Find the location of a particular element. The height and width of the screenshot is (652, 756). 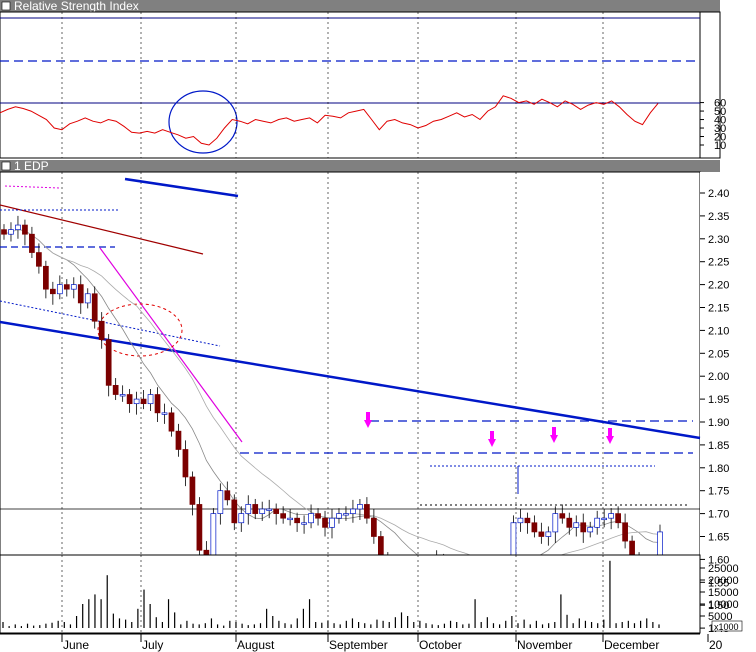

price-tick-label: 1.75 is located at coordinates (718, 492).